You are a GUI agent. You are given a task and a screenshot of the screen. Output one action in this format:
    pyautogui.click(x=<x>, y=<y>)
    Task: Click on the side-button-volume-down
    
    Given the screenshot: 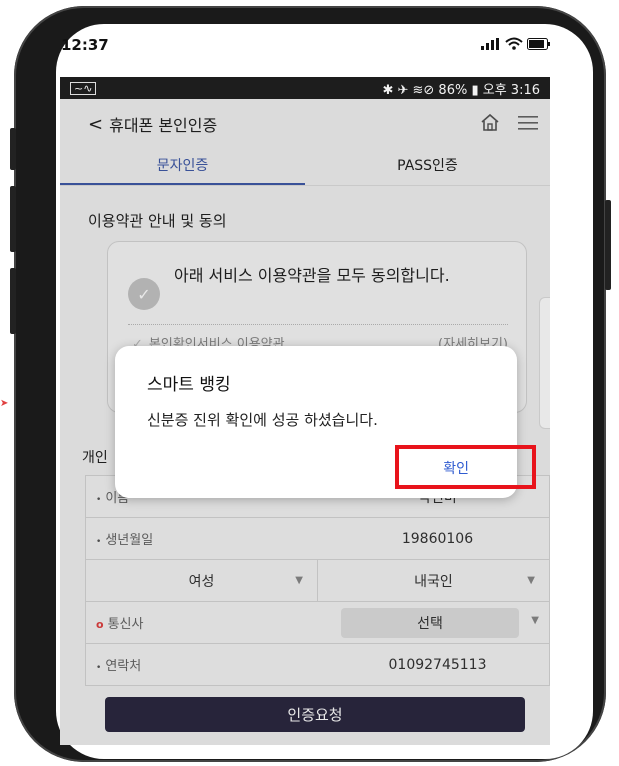 What is the action you would take?
    pyautogui.click(x=13, y=301)
    